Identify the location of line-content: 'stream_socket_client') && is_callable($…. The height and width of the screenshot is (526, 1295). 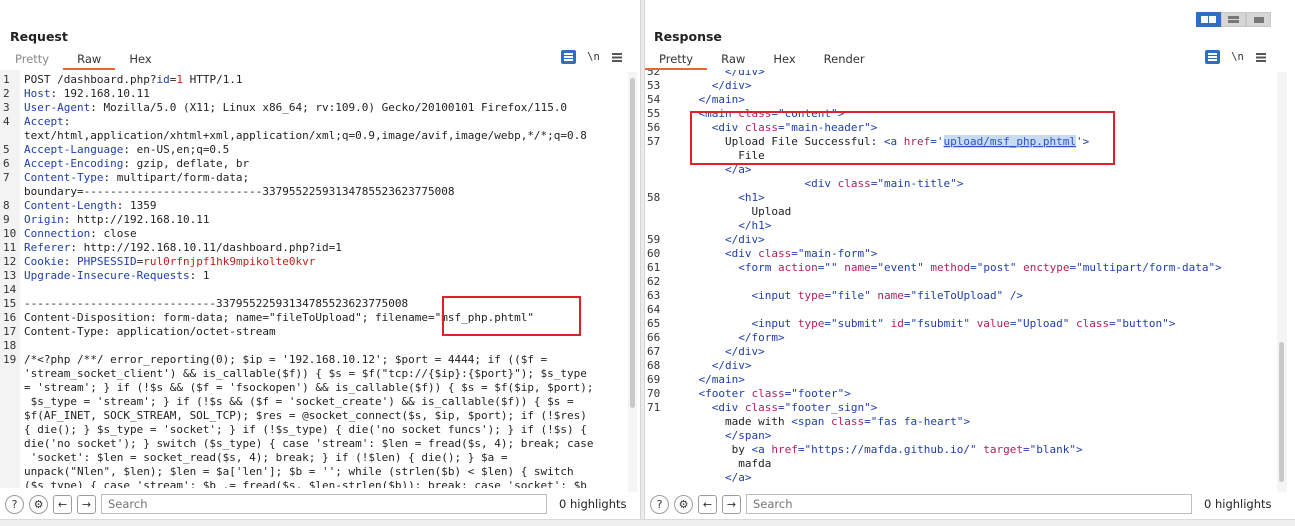
(305, 374).